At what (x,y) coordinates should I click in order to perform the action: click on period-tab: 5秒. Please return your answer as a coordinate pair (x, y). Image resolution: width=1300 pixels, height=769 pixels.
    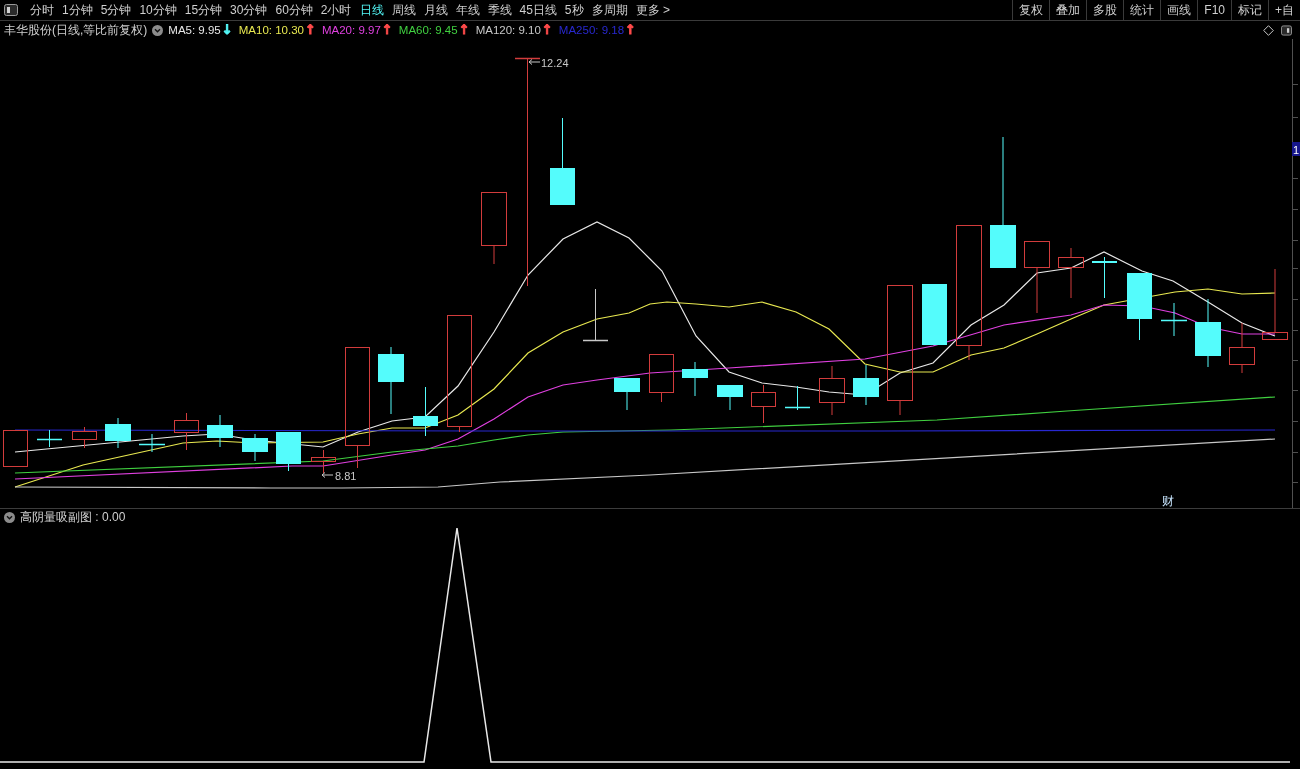
    Looking at the image, I should click on (574, 10).